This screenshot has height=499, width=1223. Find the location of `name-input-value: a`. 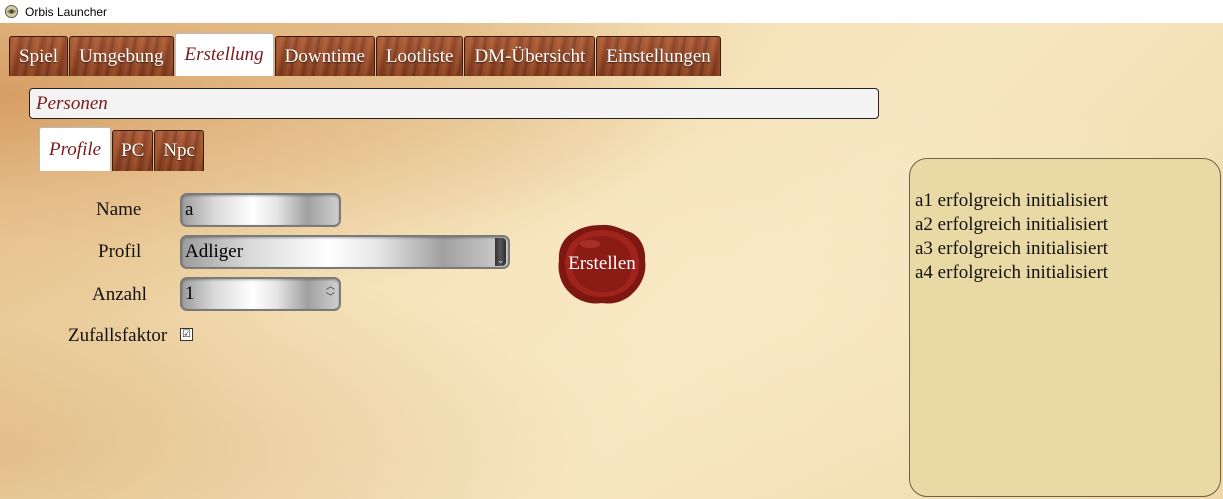

name-input-value: a is located at coordinates (189, 209).